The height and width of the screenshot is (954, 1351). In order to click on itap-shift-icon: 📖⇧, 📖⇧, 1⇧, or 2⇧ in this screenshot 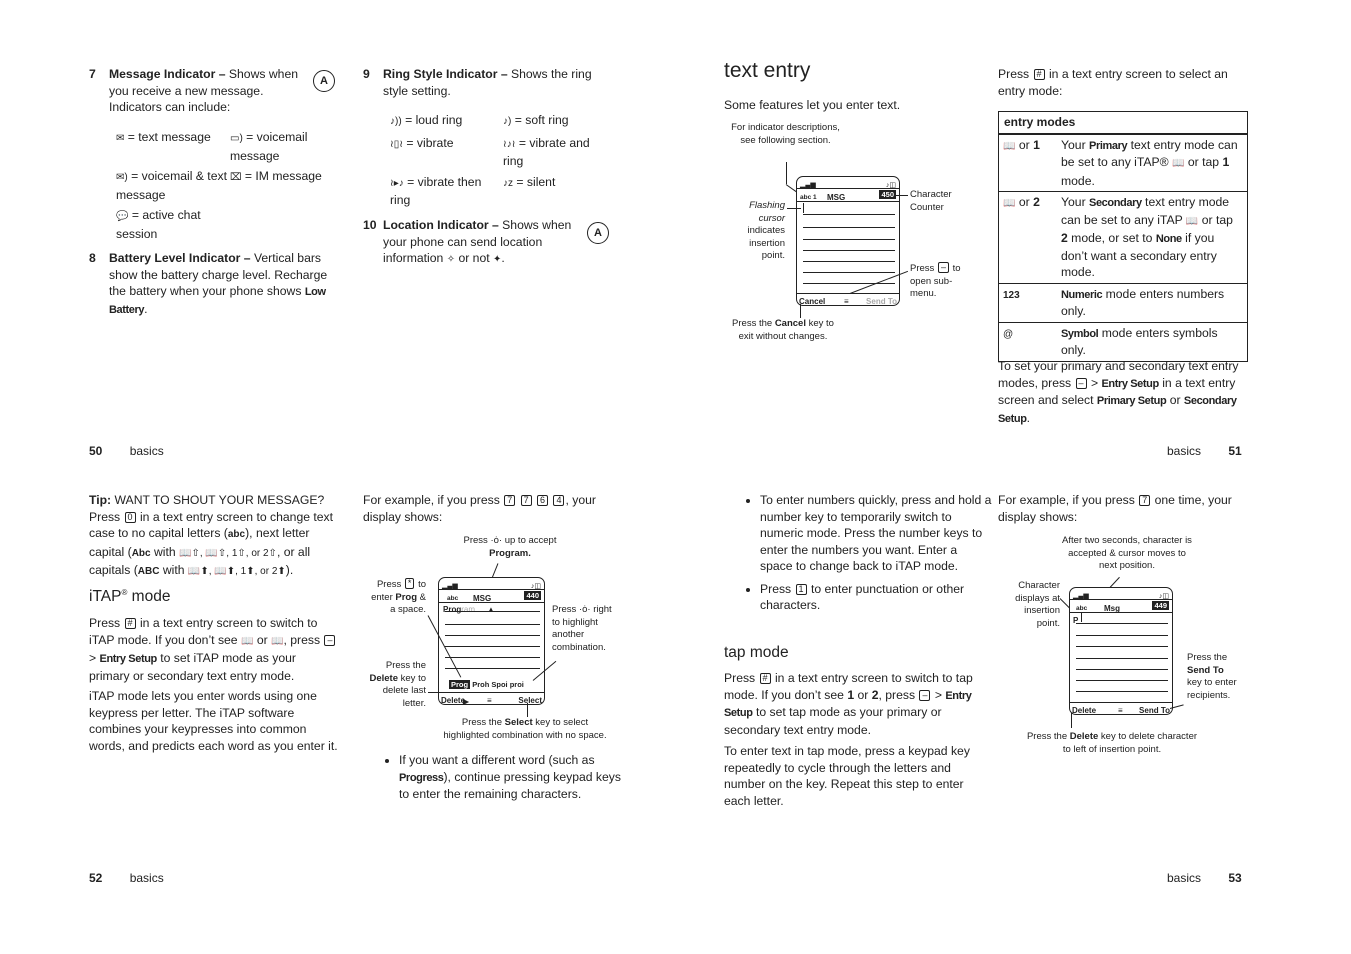, I will do `click(228, 553)`.